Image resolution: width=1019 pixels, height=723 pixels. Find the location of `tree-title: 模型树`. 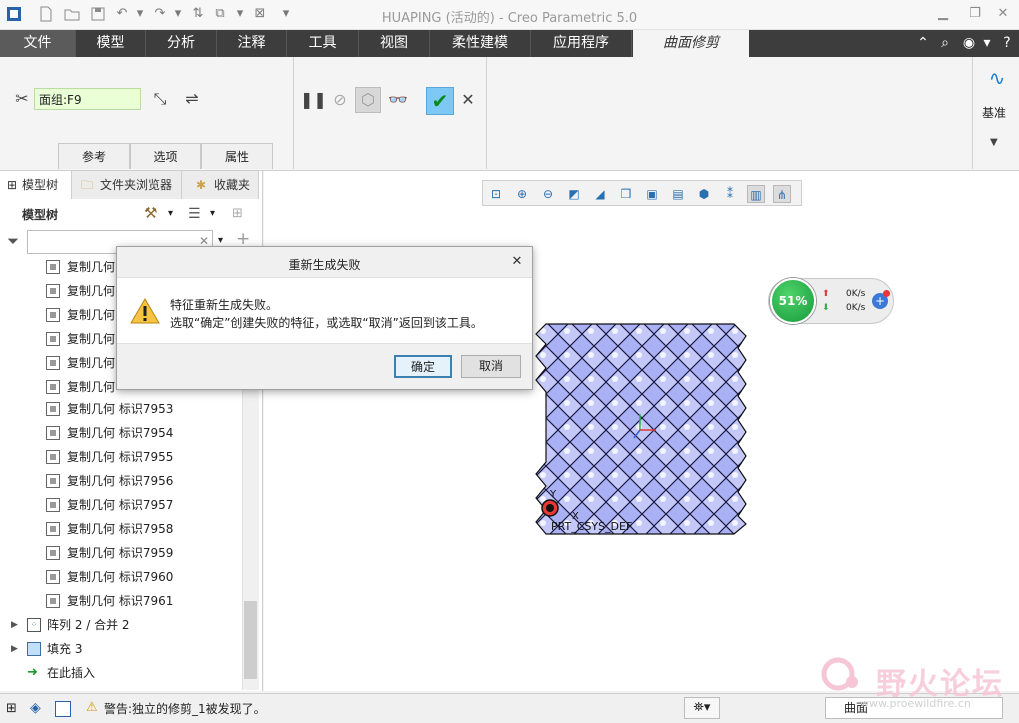

tree-title: 模型树 is located at coordinates (40, 215).